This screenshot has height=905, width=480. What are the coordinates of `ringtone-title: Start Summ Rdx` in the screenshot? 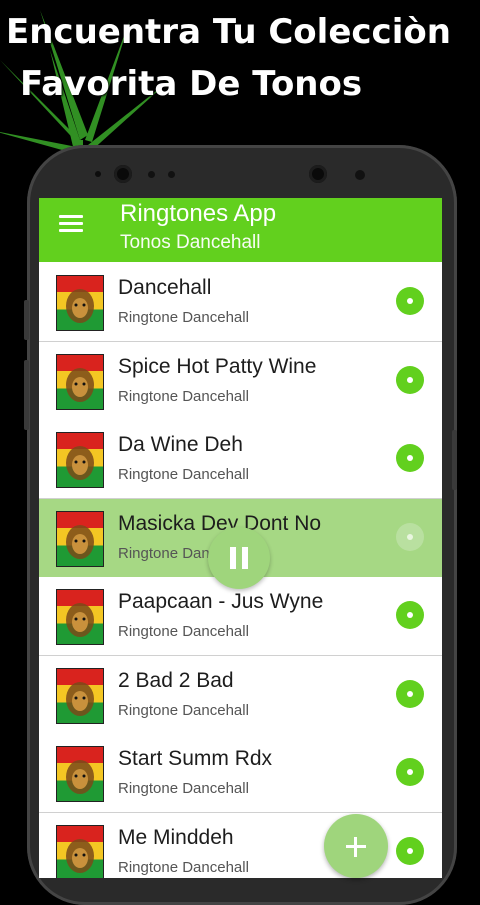 It's located at (195, 758).